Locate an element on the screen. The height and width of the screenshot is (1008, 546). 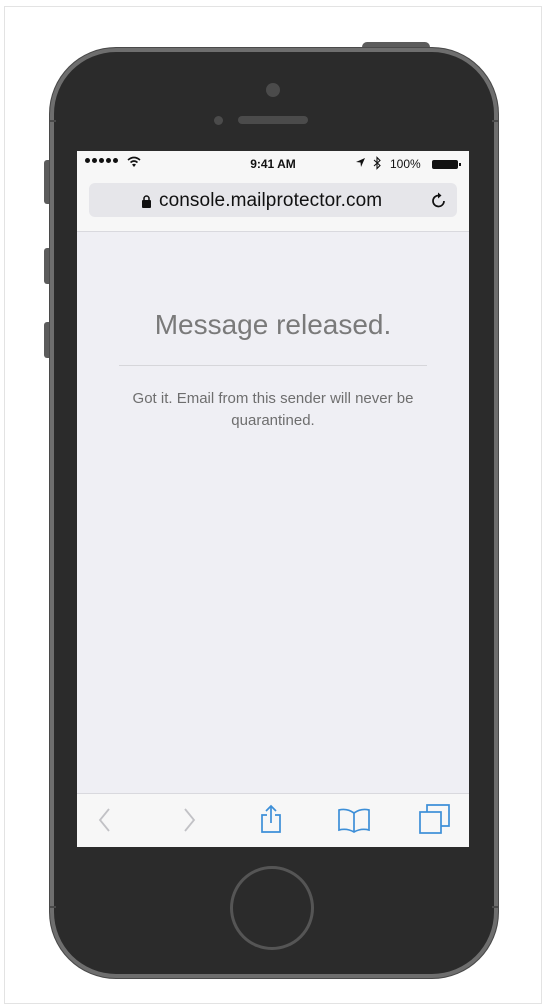
forward-icon is located at coordinates (189, 820).